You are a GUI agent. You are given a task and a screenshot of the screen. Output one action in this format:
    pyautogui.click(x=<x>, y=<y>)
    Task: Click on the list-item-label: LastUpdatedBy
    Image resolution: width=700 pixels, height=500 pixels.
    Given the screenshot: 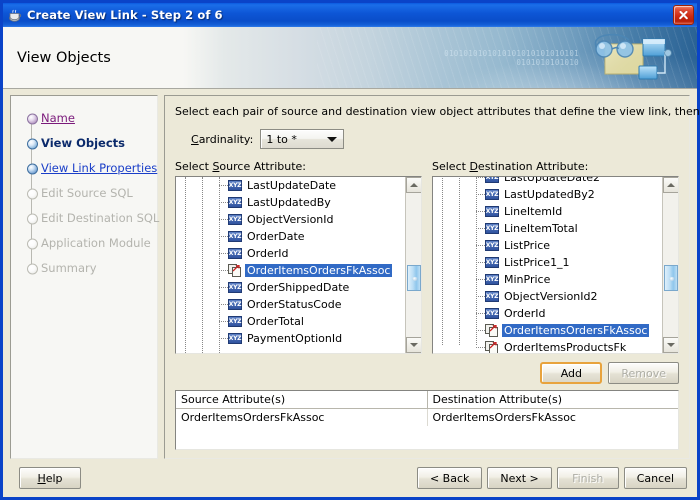 What is the action you would take?
    pyautogui.click(x=289, y=202)
    